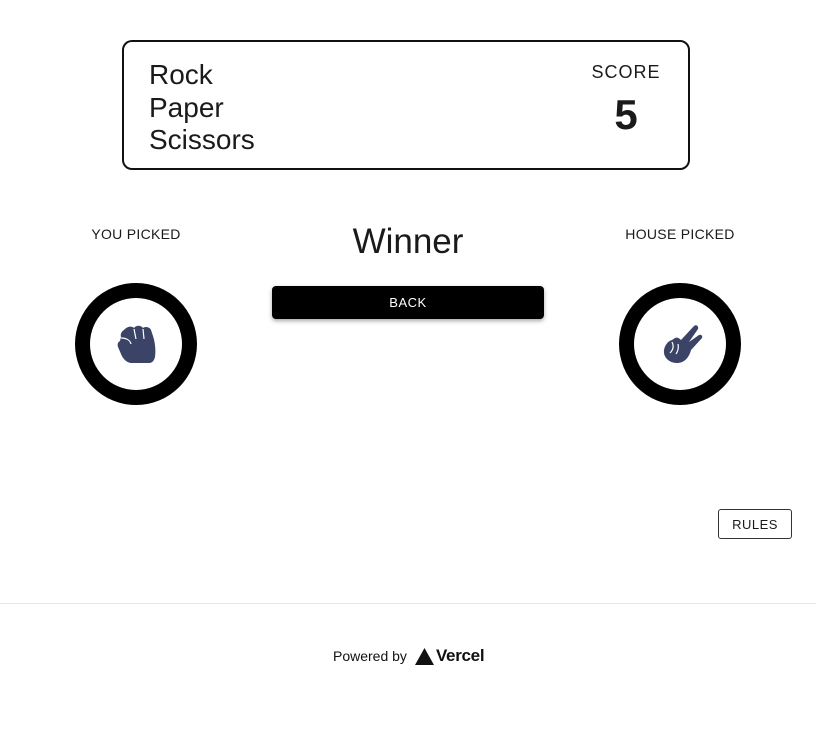 Image resolution: width=816 pixels, height=749 pixels. I want to click on scissors-hand-icon, so click(683, 344).